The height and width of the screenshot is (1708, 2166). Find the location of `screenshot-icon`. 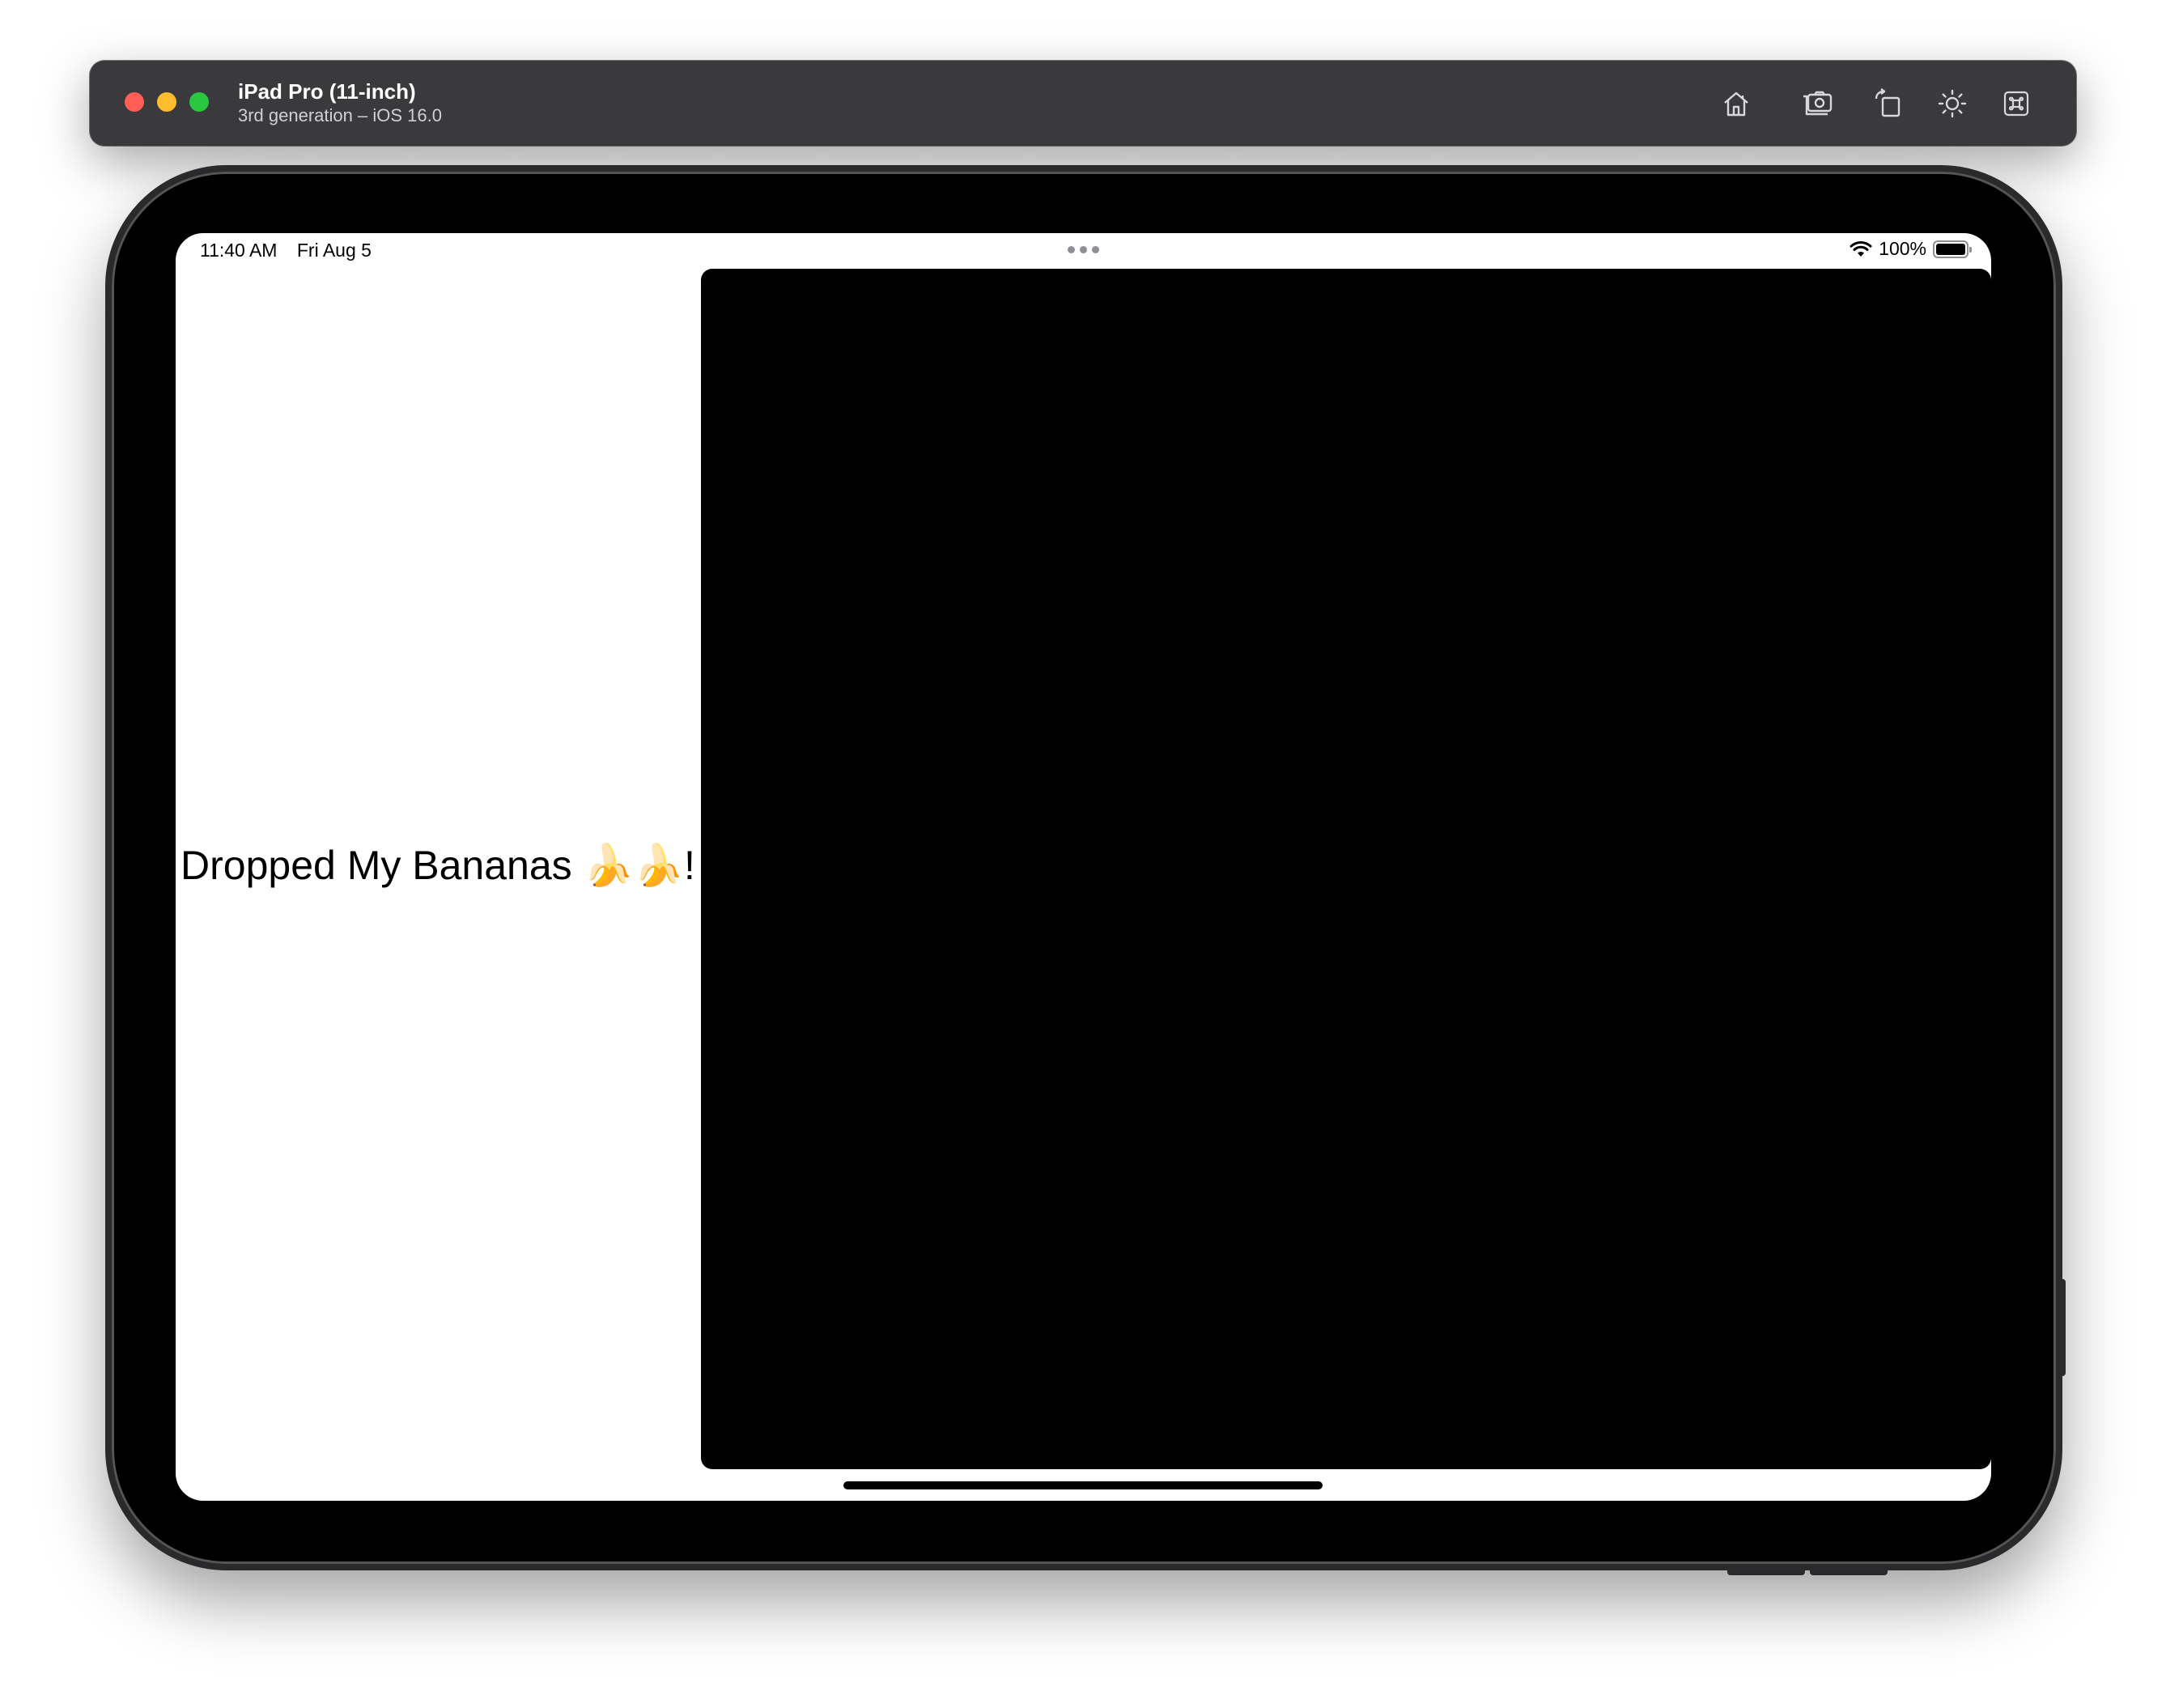

screenshot-icon is located at coordinates (1818, 103).